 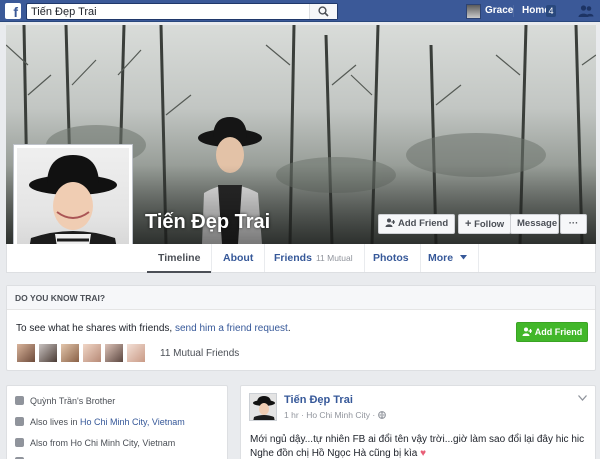 What do you see at coordinates (95, 328) in the screenshot?
I see `prompt-text: To see what he shares with friends,` at bounding box center [95, 328].